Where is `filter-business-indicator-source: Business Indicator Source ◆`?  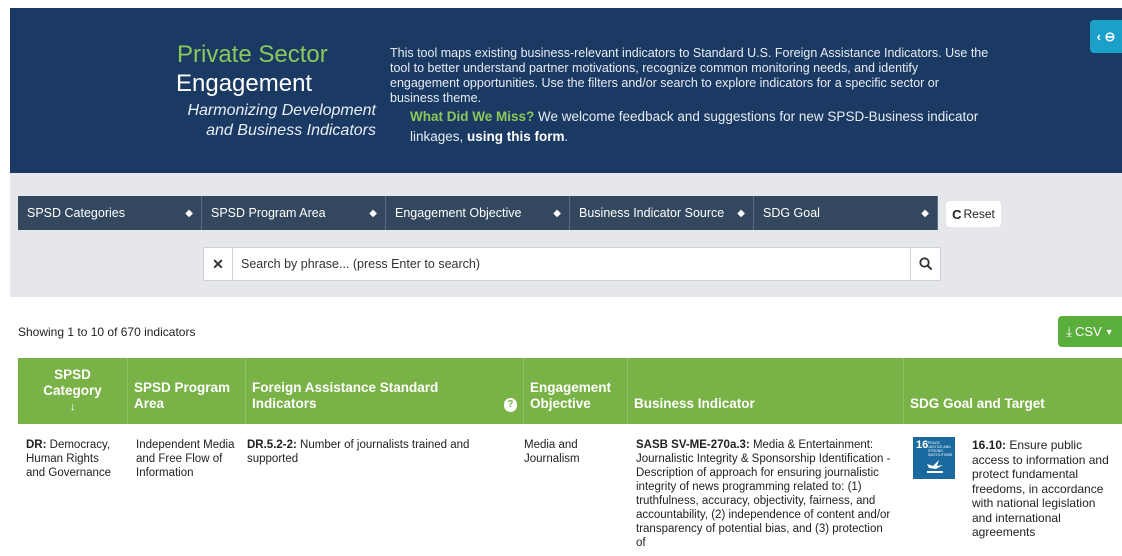 filter-business-indicator-source: Business Indicator Source ◆ is located at coordinates (662, 213).